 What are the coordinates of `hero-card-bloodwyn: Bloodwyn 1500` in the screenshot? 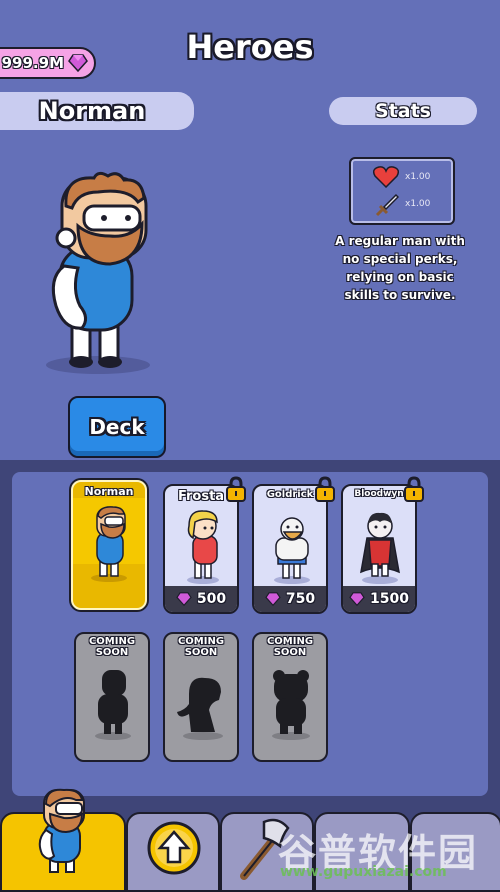 It's located at (379, 549).